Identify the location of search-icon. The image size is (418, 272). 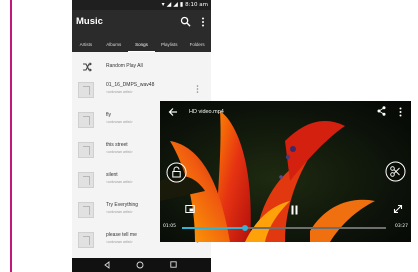
(185, 21).